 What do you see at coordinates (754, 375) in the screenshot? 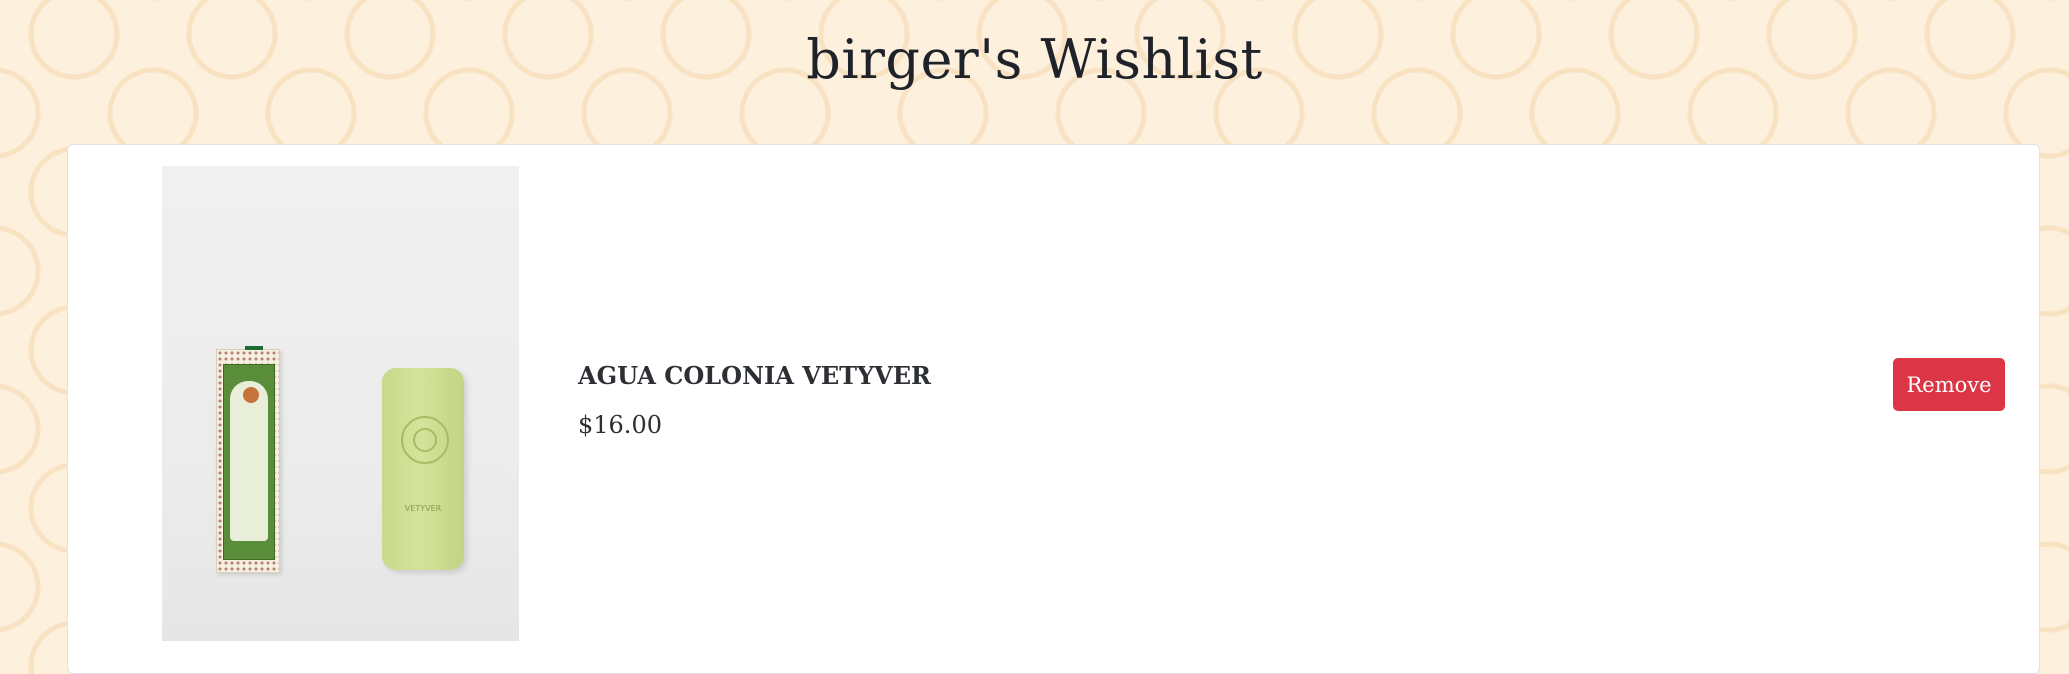
I see `product-name: AGUA COLONIA VETYVER` at bounding box center [754, 375].